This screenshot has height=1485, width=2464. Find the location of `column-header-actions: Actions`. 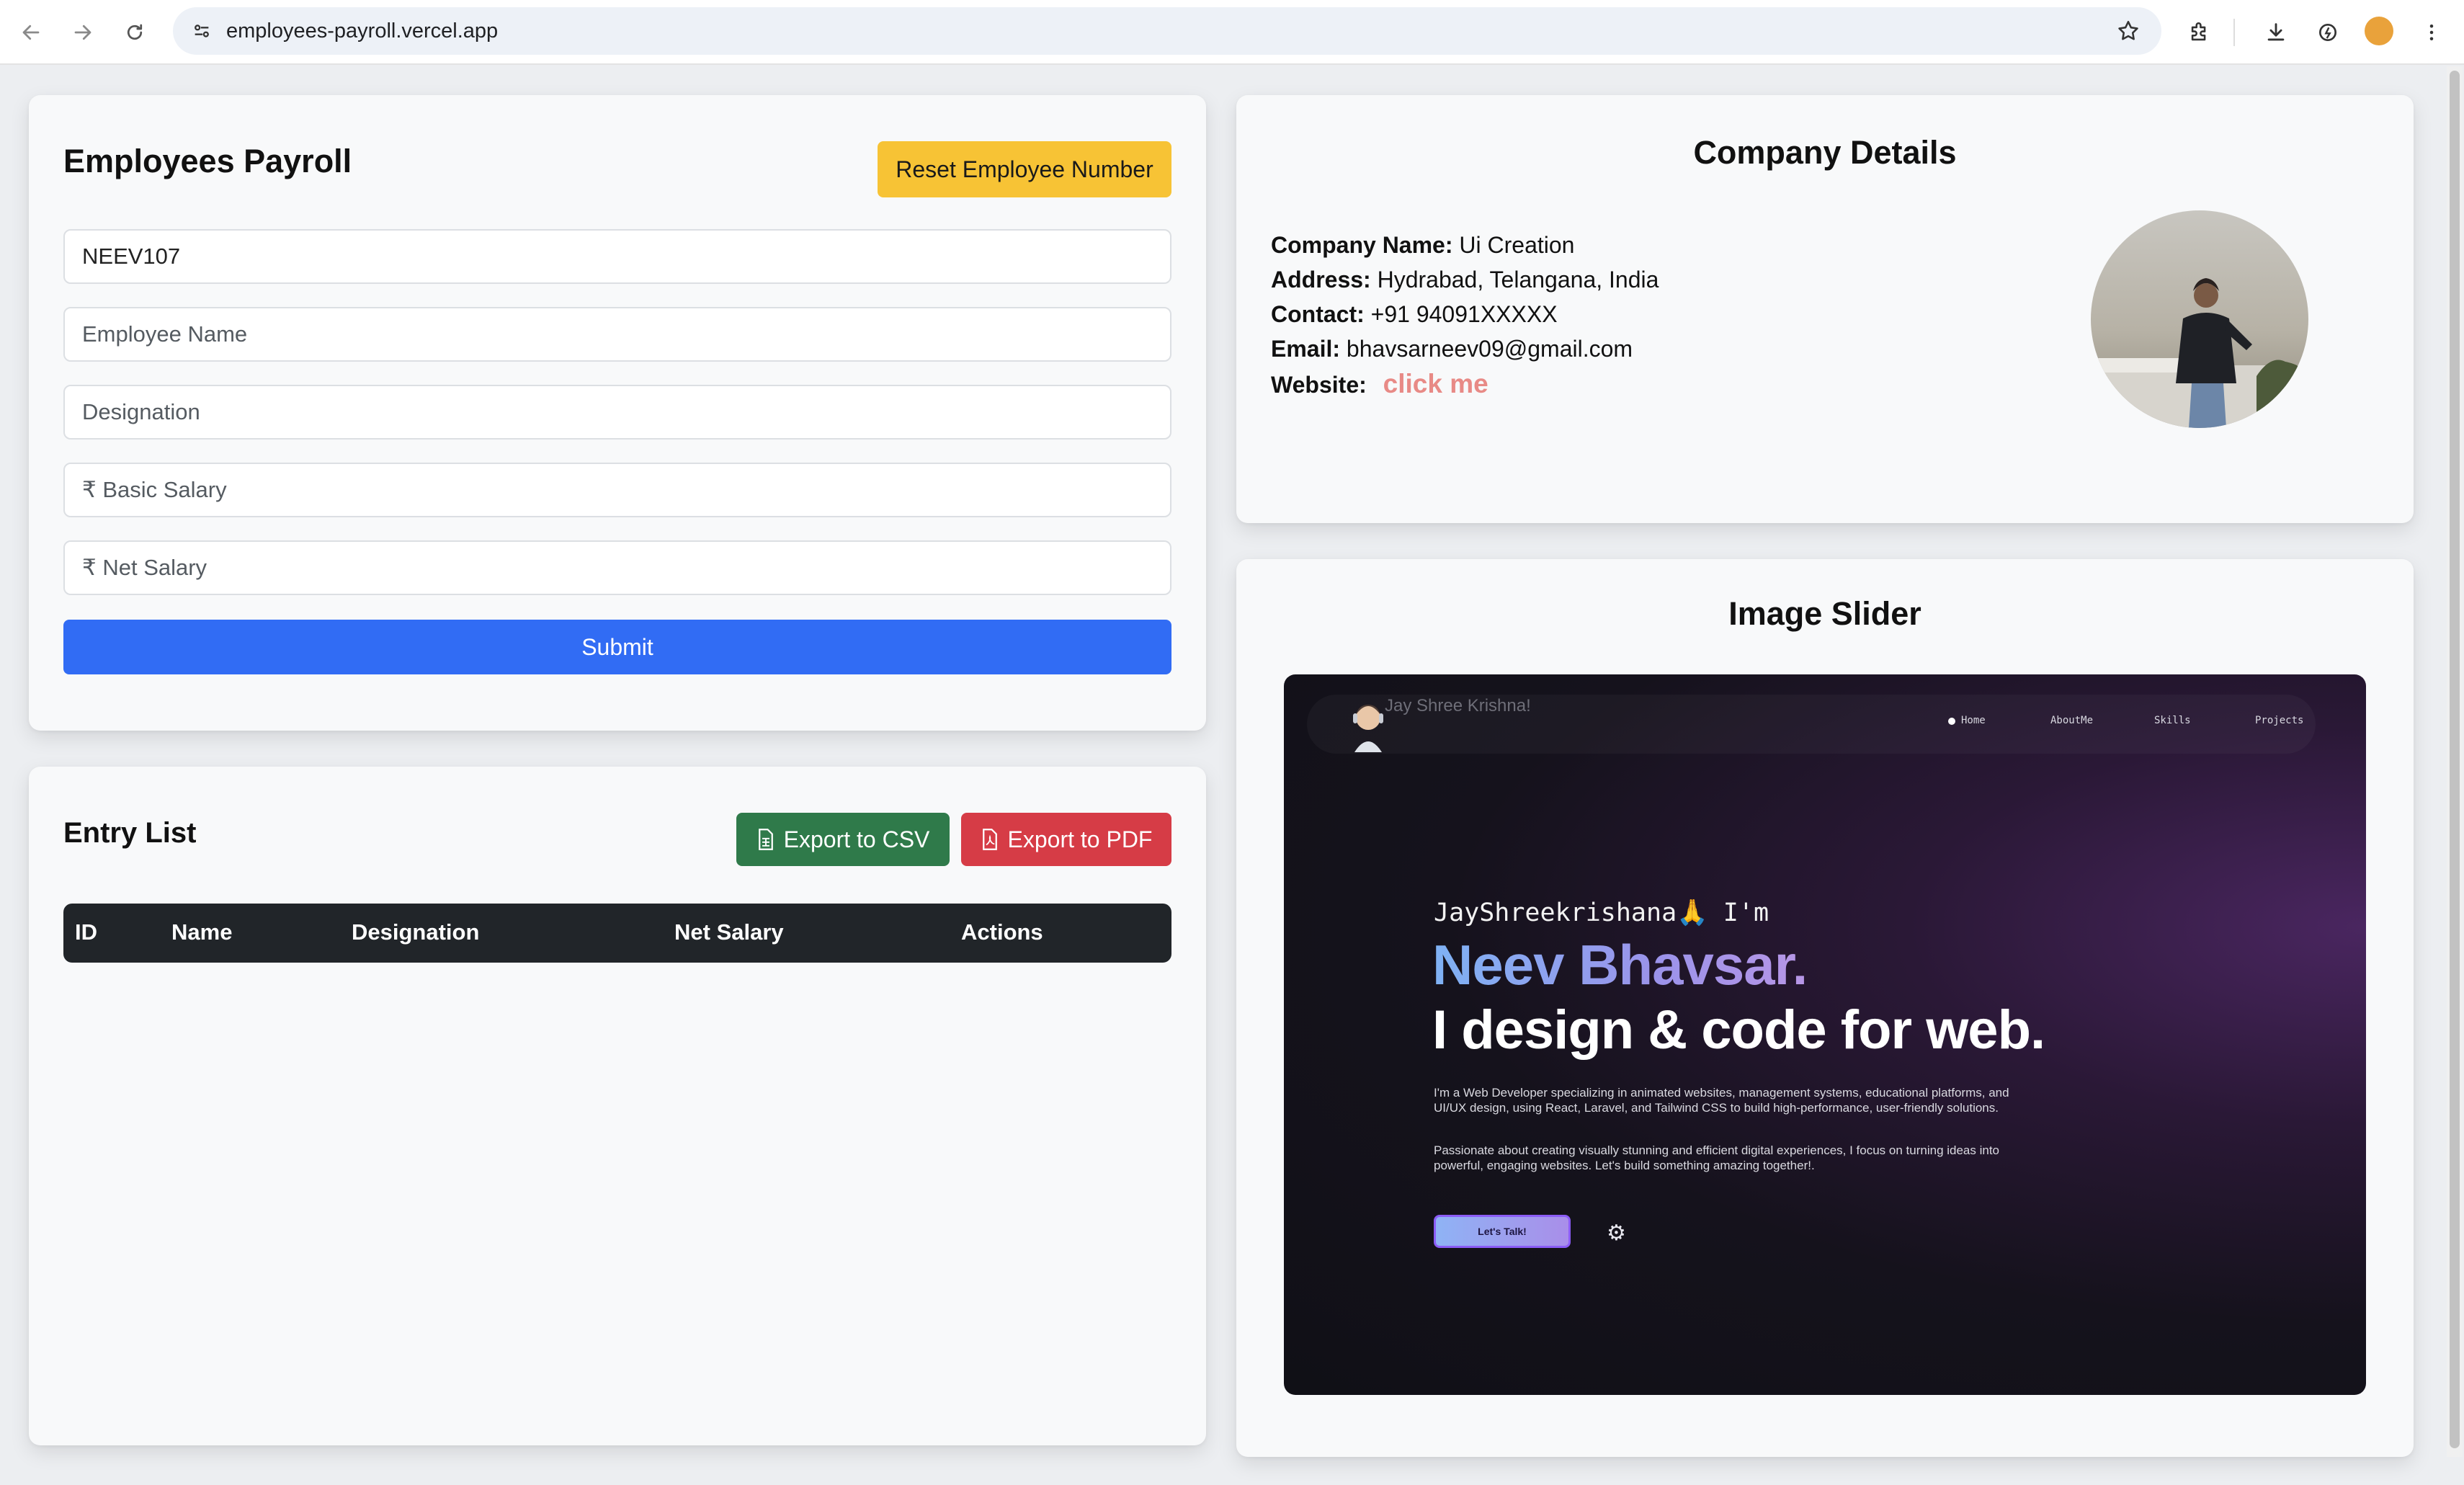

column-header-actions: Actions is located at coordinates (1002, 932).